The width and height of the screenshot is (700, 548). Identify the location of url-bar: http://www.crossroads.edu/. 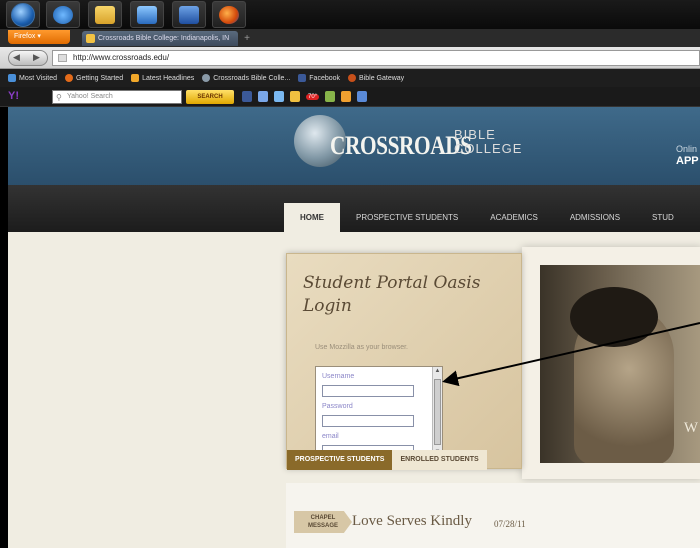
(376, 58).